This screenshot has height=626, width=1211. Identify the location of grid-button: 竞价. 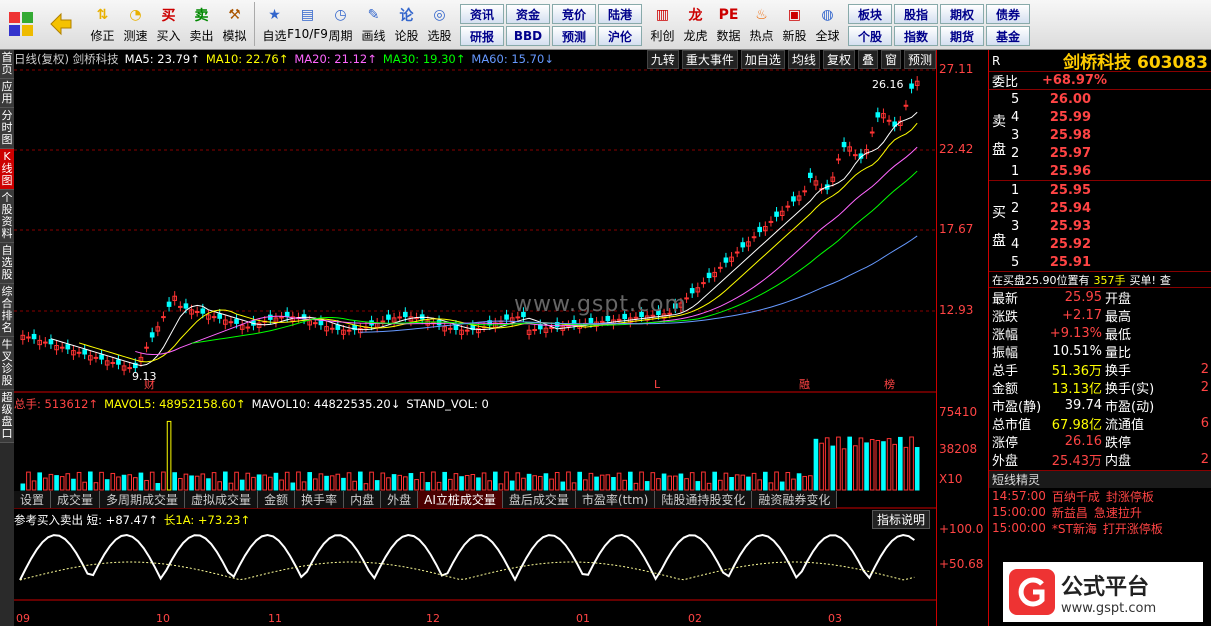
(574, 14).